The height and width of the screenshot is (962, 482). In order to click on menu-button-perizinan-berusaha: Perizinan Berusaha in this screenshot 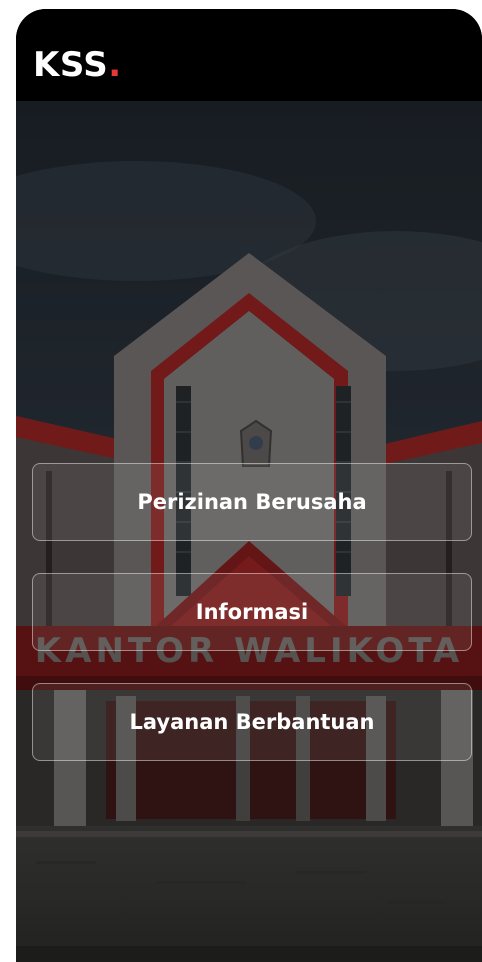, I will do `click(252, 502)`.